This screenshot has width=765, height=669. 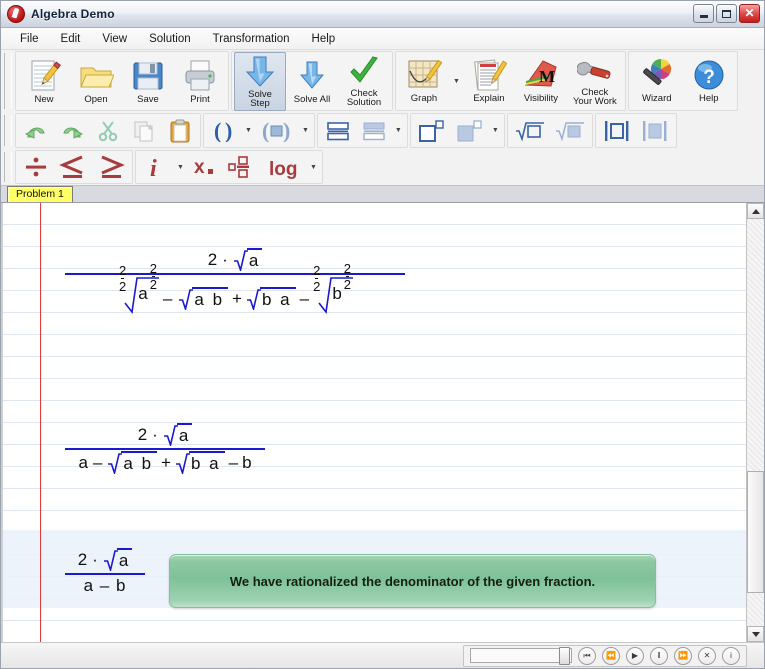 I want to click on absolute-value-filled-button, so click(x=655, y=131).